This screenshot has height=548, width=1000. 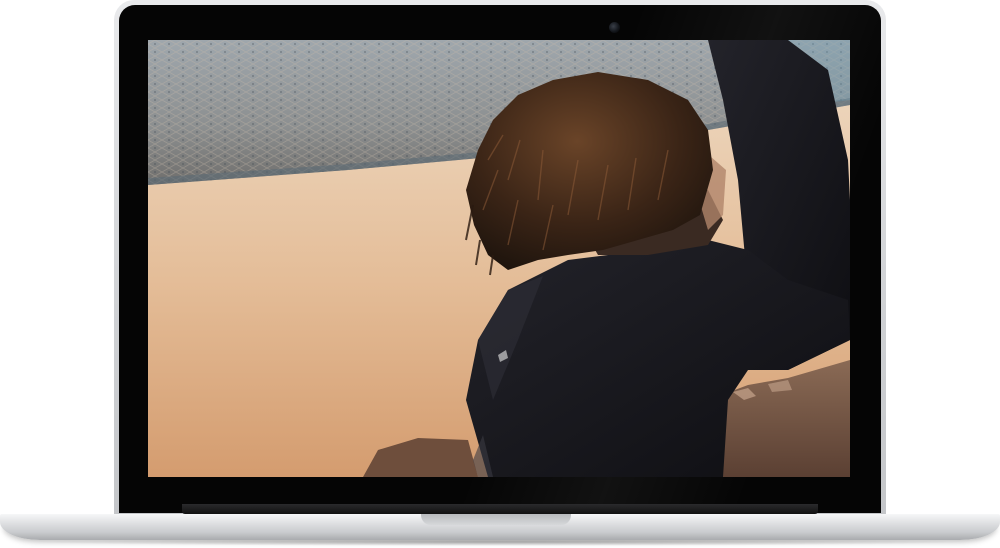 What do you see at coordinates (500, 509) in the screenshot?
I see `laptop-hinge` at bounding box center [500, 509].